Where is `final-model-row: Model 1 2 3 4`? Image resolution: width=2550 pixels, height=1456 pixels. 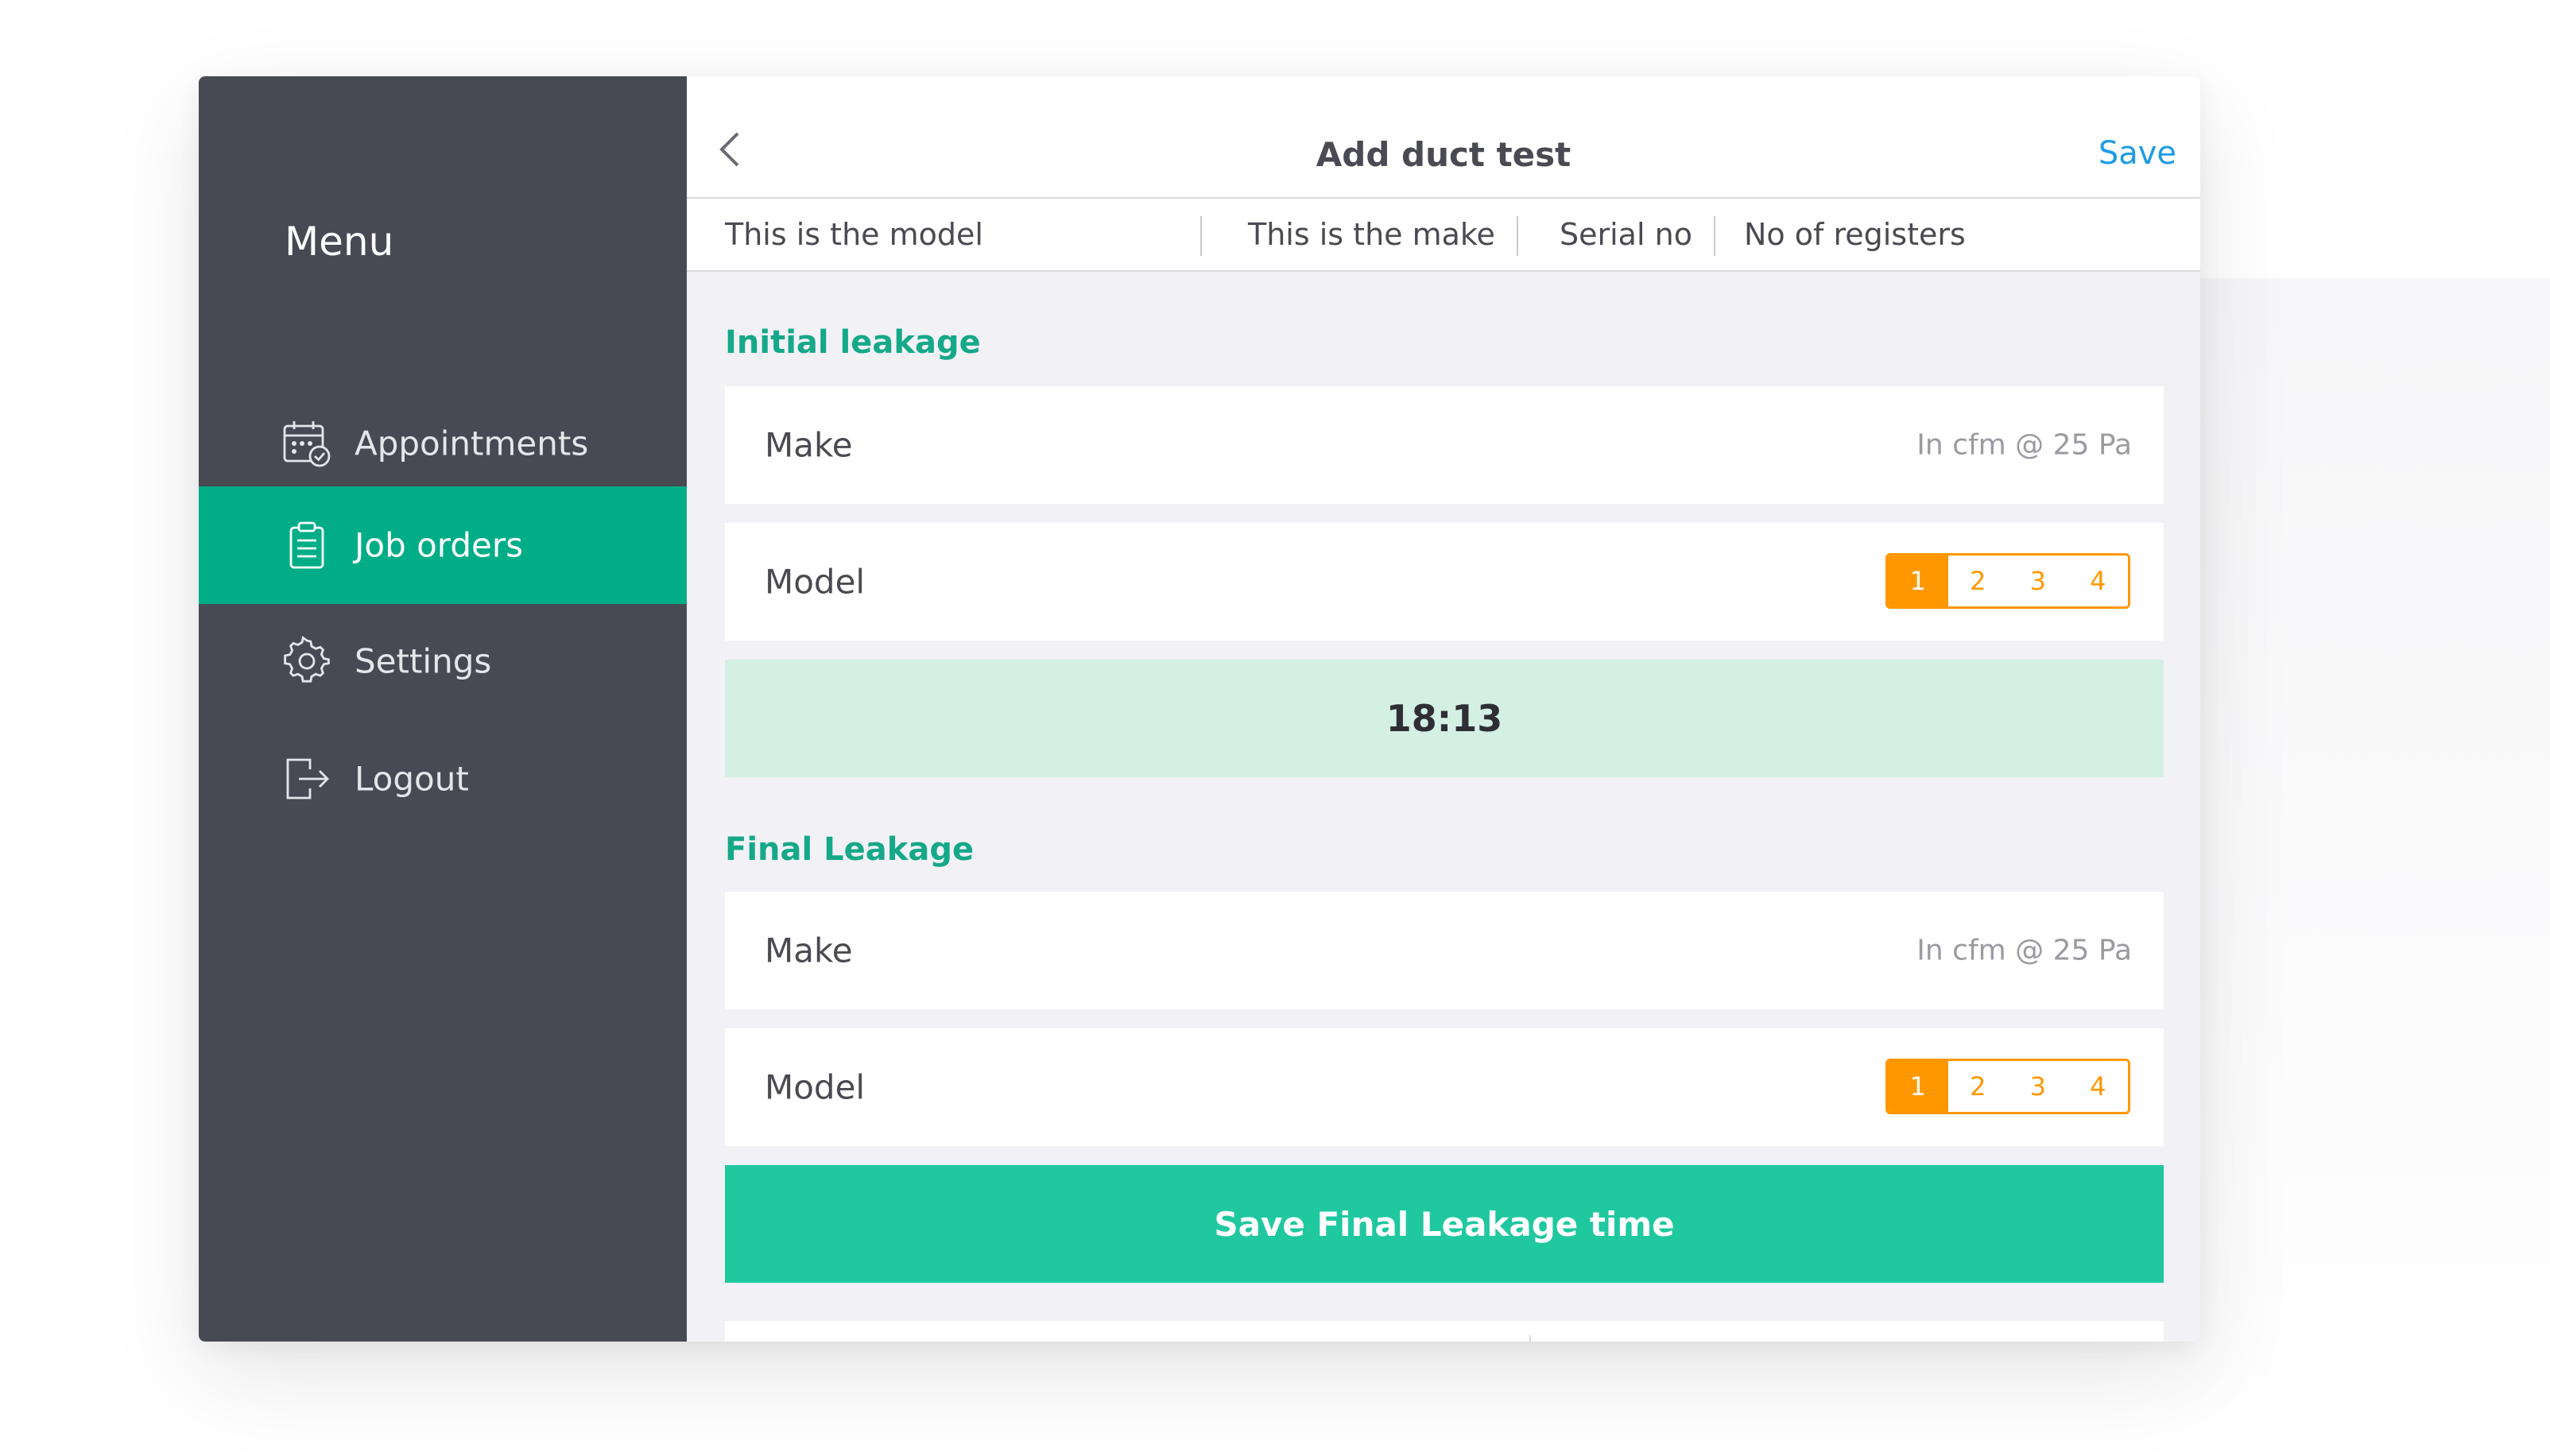
final-model-row: Model 1 2 3 4 is located at coordinates (1444, 1087).